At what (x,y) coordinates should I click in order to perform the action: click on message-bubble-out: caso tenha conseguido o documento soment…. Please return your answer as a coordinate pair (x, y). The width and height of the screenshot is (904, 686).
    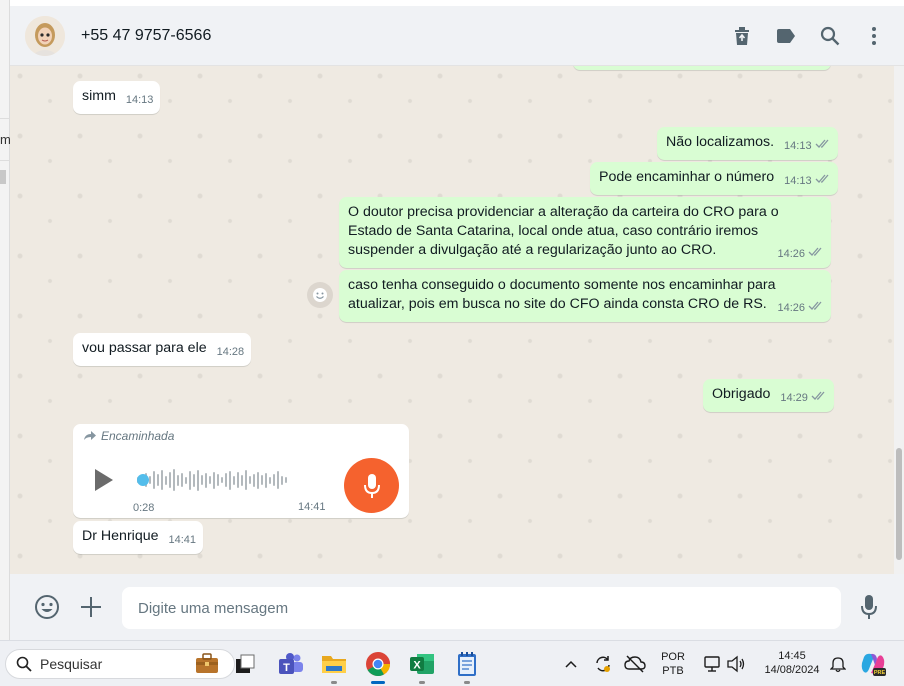
    Looking at the image, I should click on (585, 296).